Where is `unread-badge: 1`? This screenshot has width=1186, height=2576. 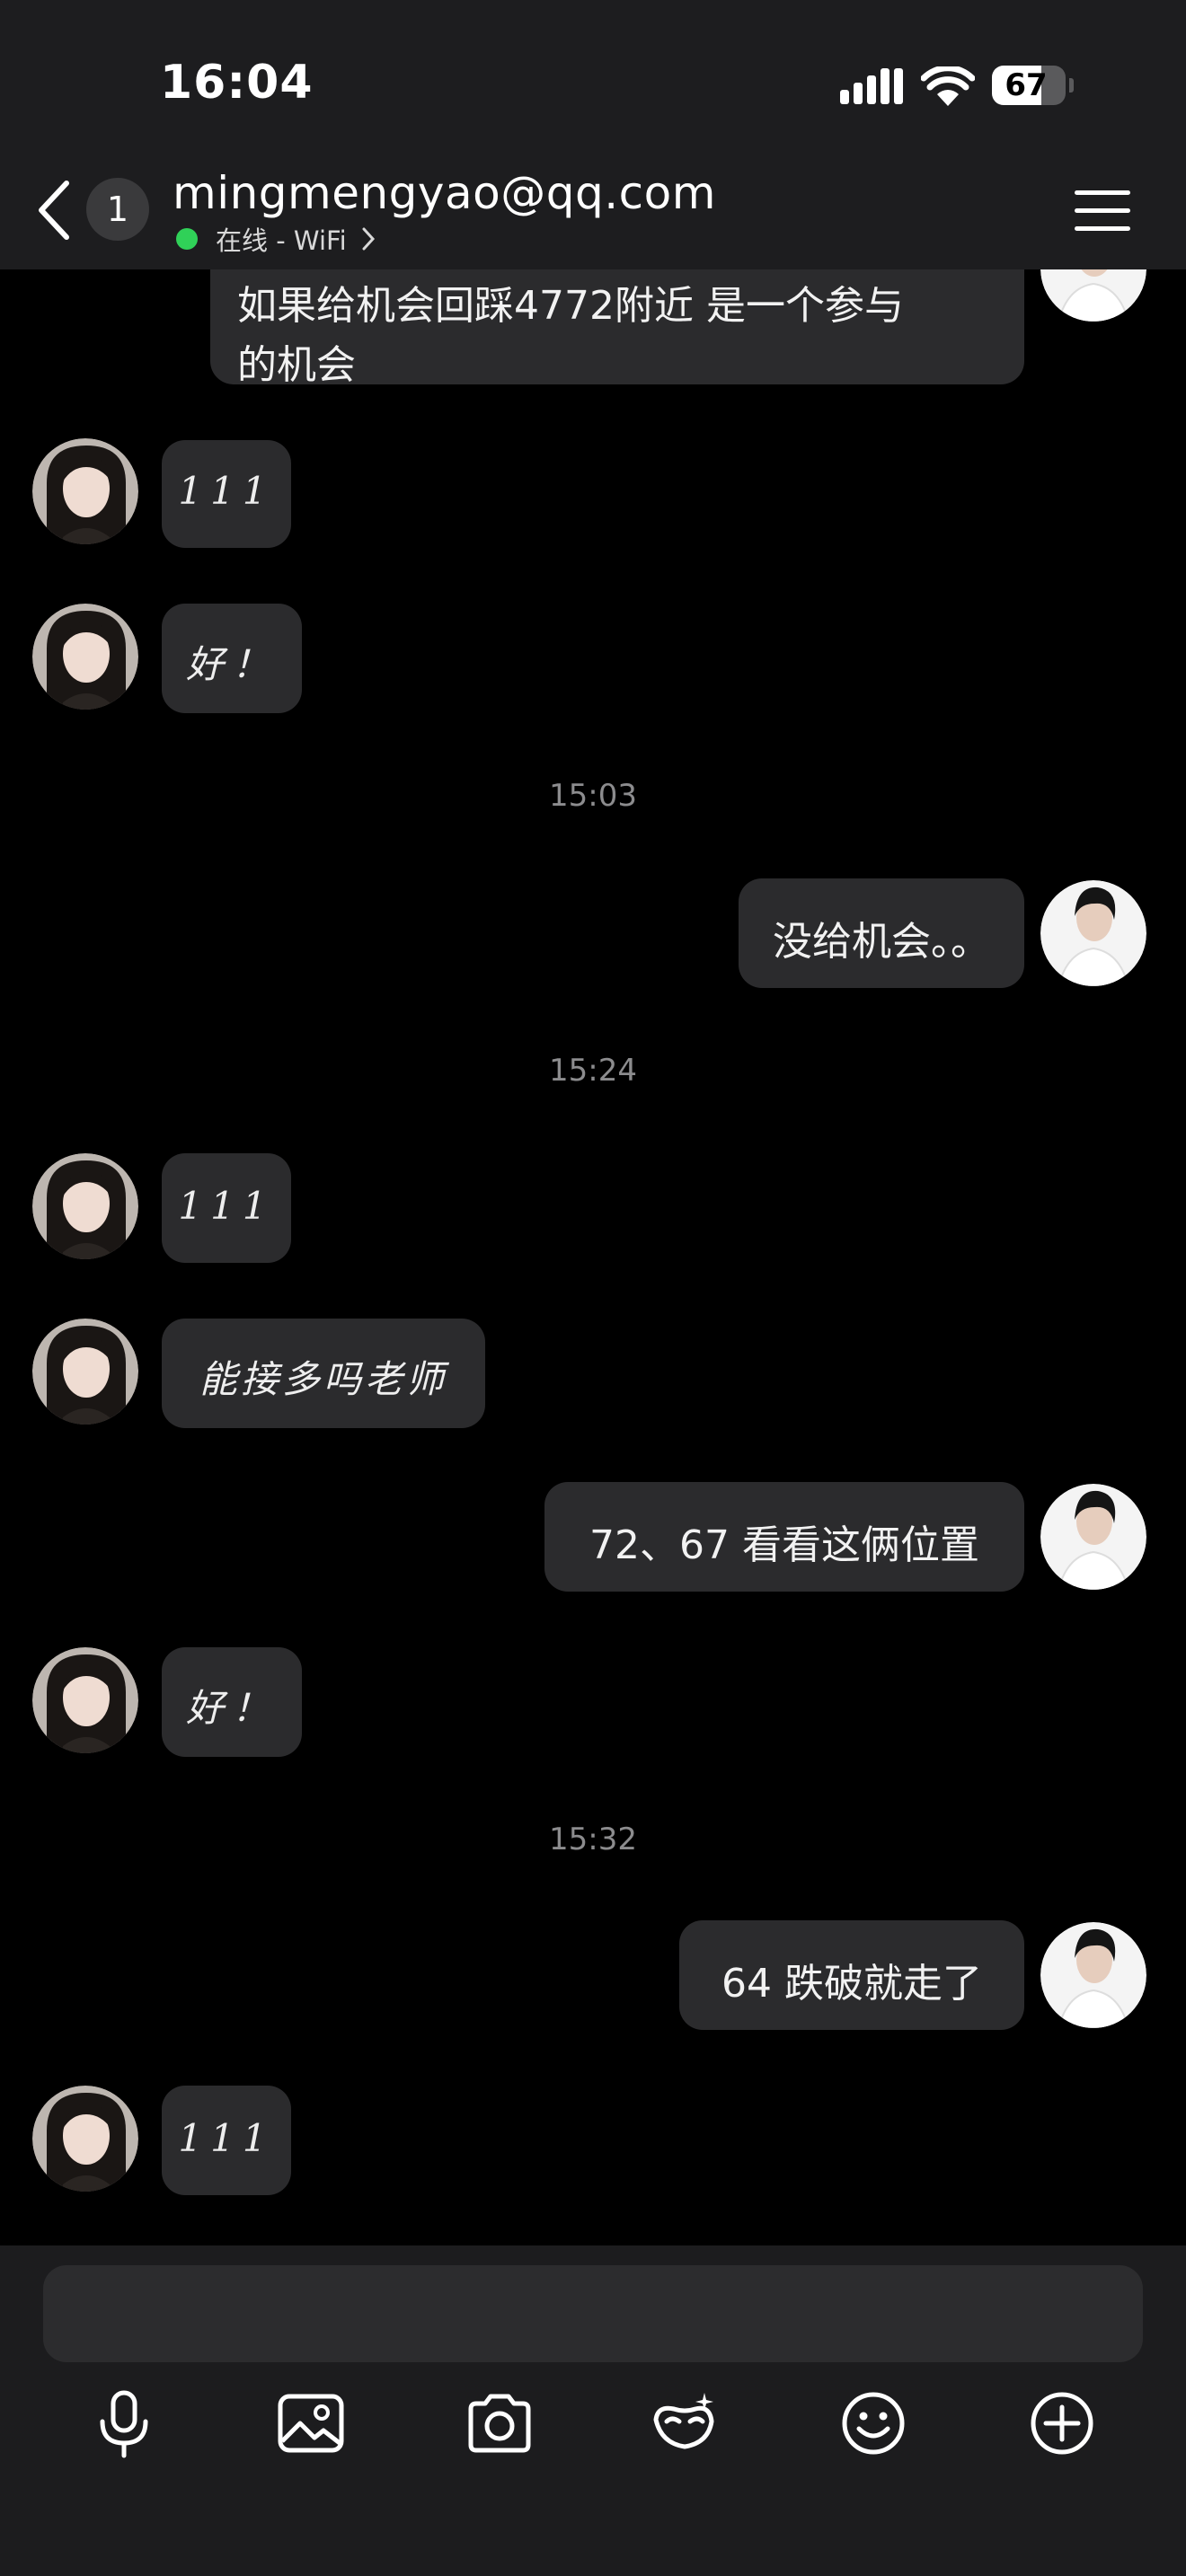 unread-badge: 1 is located at coordinates (117, 209).